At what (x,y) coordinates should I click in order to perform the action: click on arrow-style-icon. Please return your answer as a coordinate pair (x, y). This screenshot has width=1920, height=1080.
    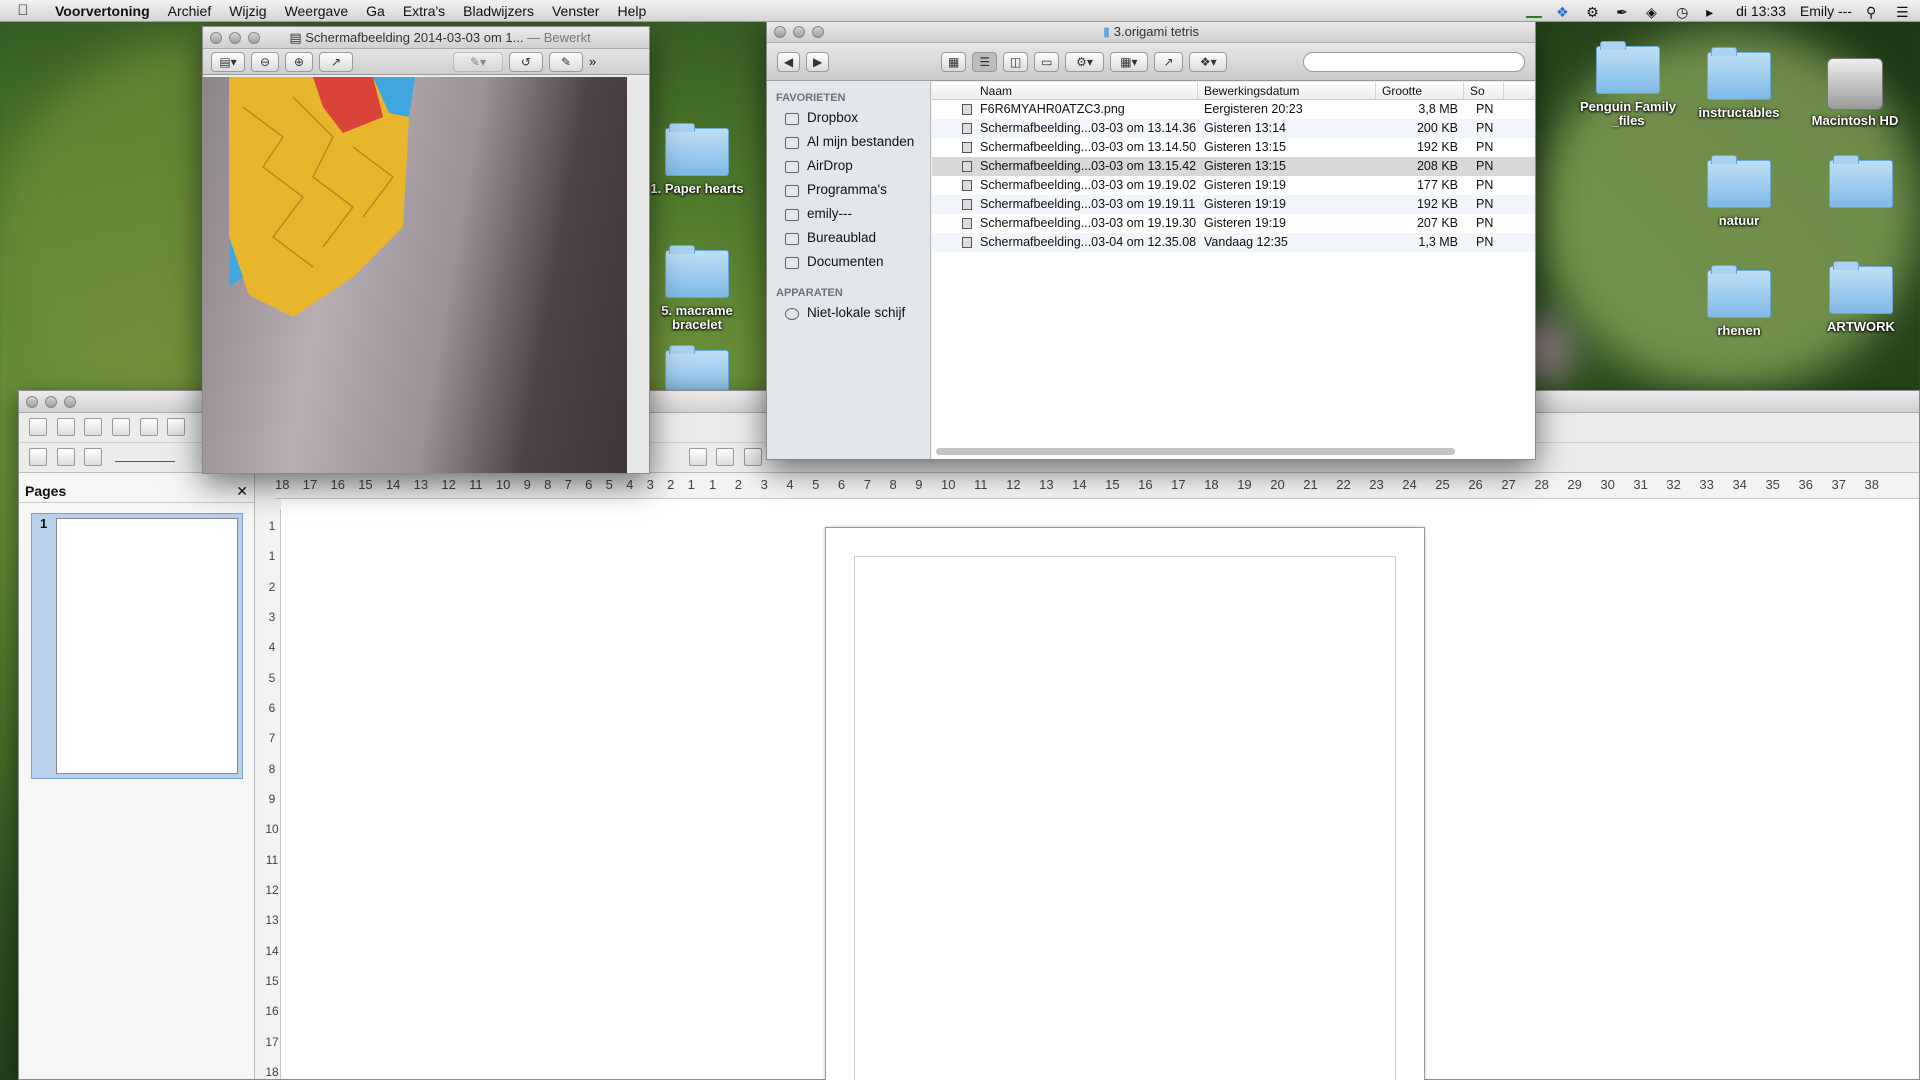
    Looking at the image, I should click on (93, 457).